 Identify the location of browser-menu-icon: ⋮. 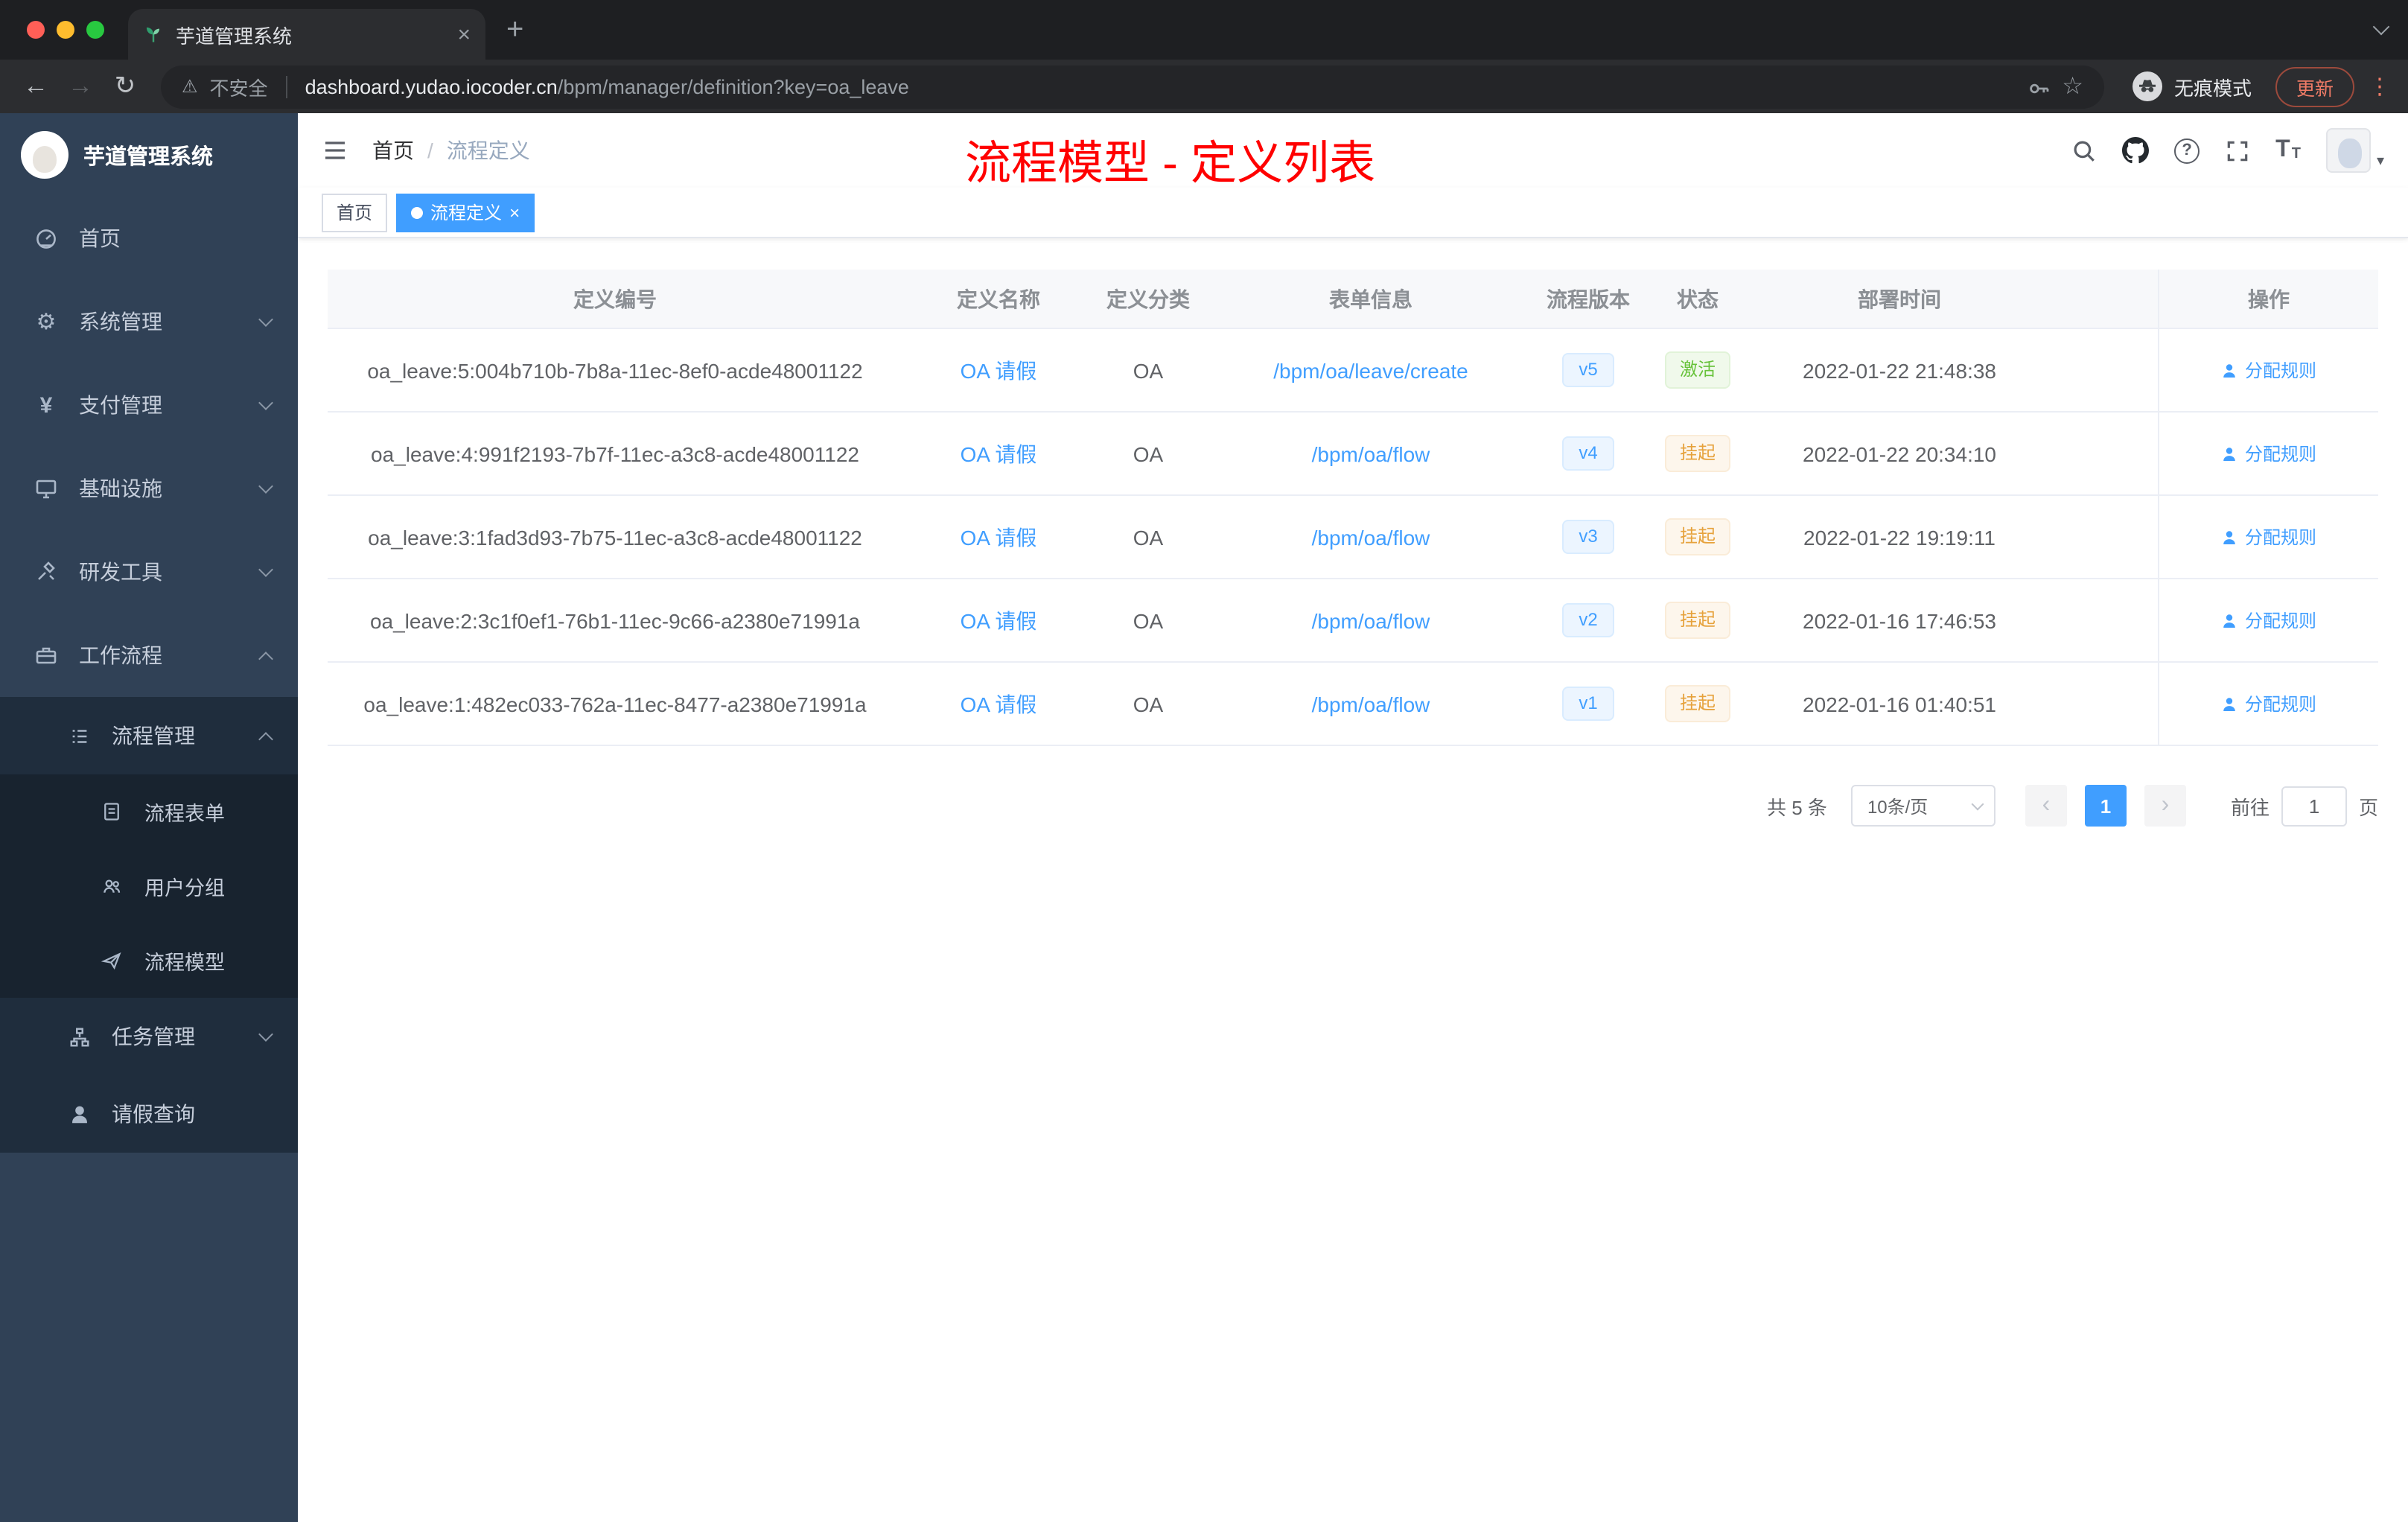
(2379, 86).